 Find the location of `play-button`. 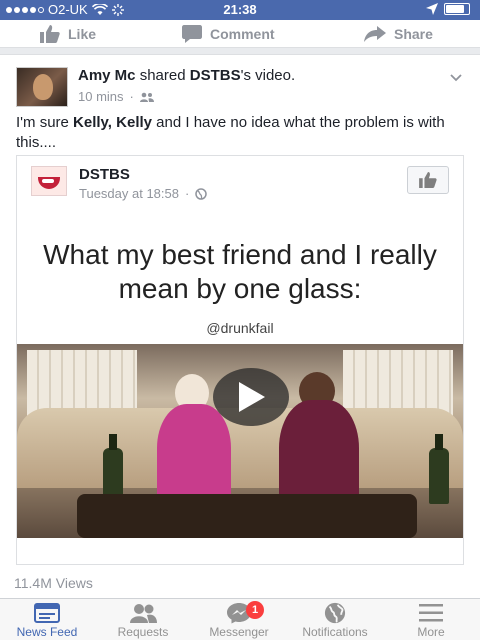

play-button is located at coordinates (251, 397).